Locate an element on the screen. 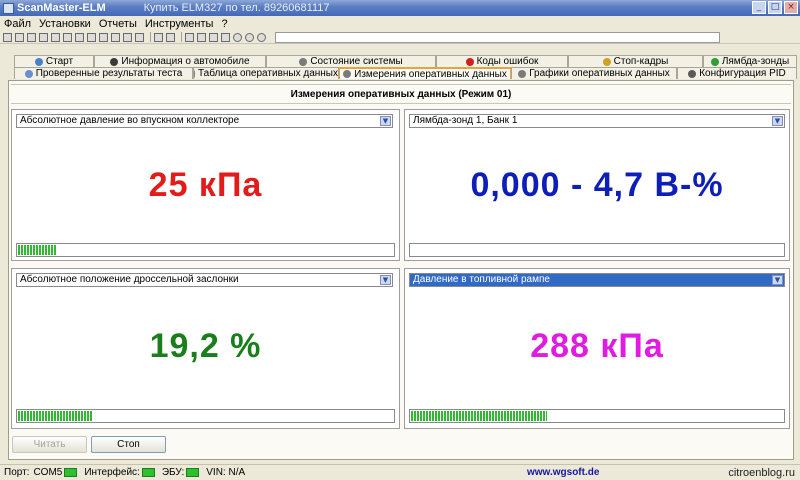 The width and height of the screenshot is (800, 480). tab-label: Информация о автомобиле is located at coordinates (185, 61).